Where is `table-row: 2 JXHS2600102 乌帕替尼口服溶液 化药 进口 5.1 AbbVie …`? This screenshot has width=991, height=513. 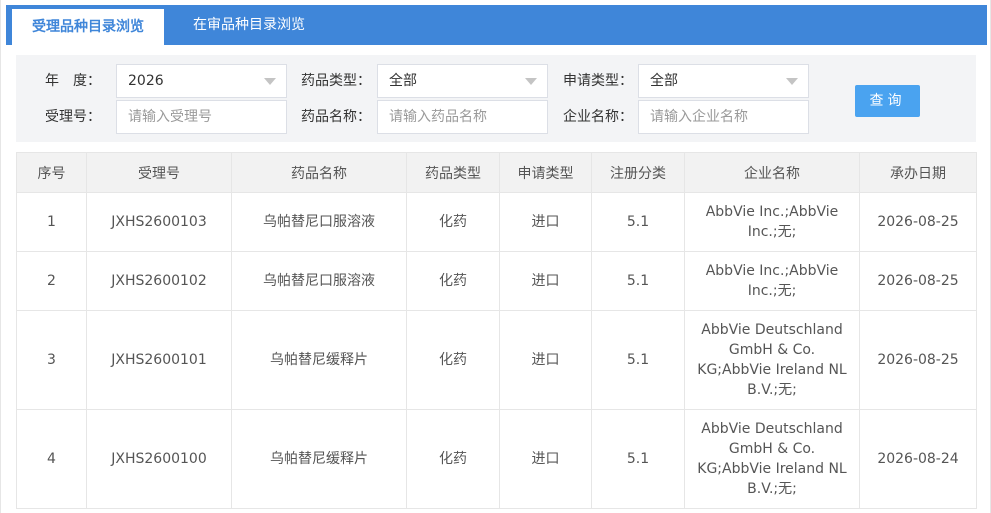
table-row: 2 JXHS2600102 乌帕替尼口服溶液 化药 进口 5.1 AbbVie … is located at coordinates (496, 281).